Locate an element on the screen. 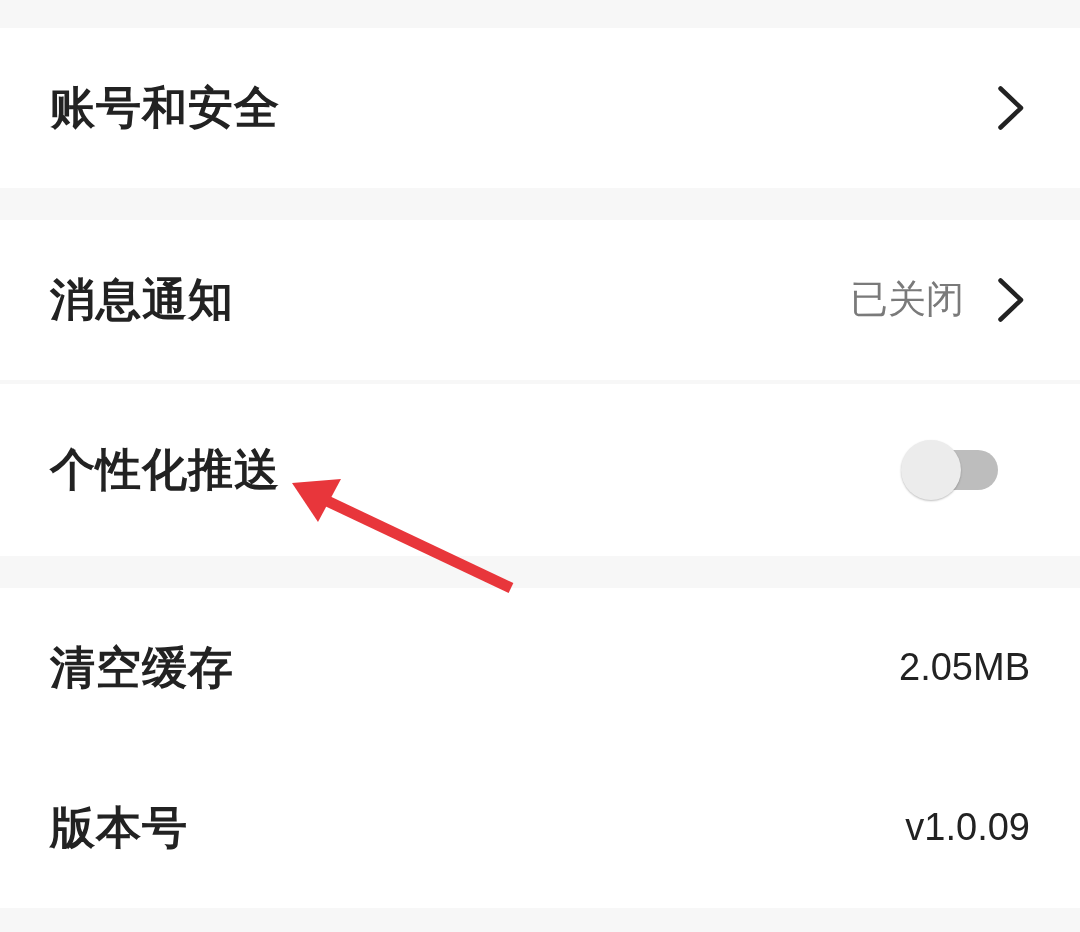 Image resolution: width=1080 pixels, height=932 pixels. setting-value: v1.0.09 is located at coordinates (967, 828).